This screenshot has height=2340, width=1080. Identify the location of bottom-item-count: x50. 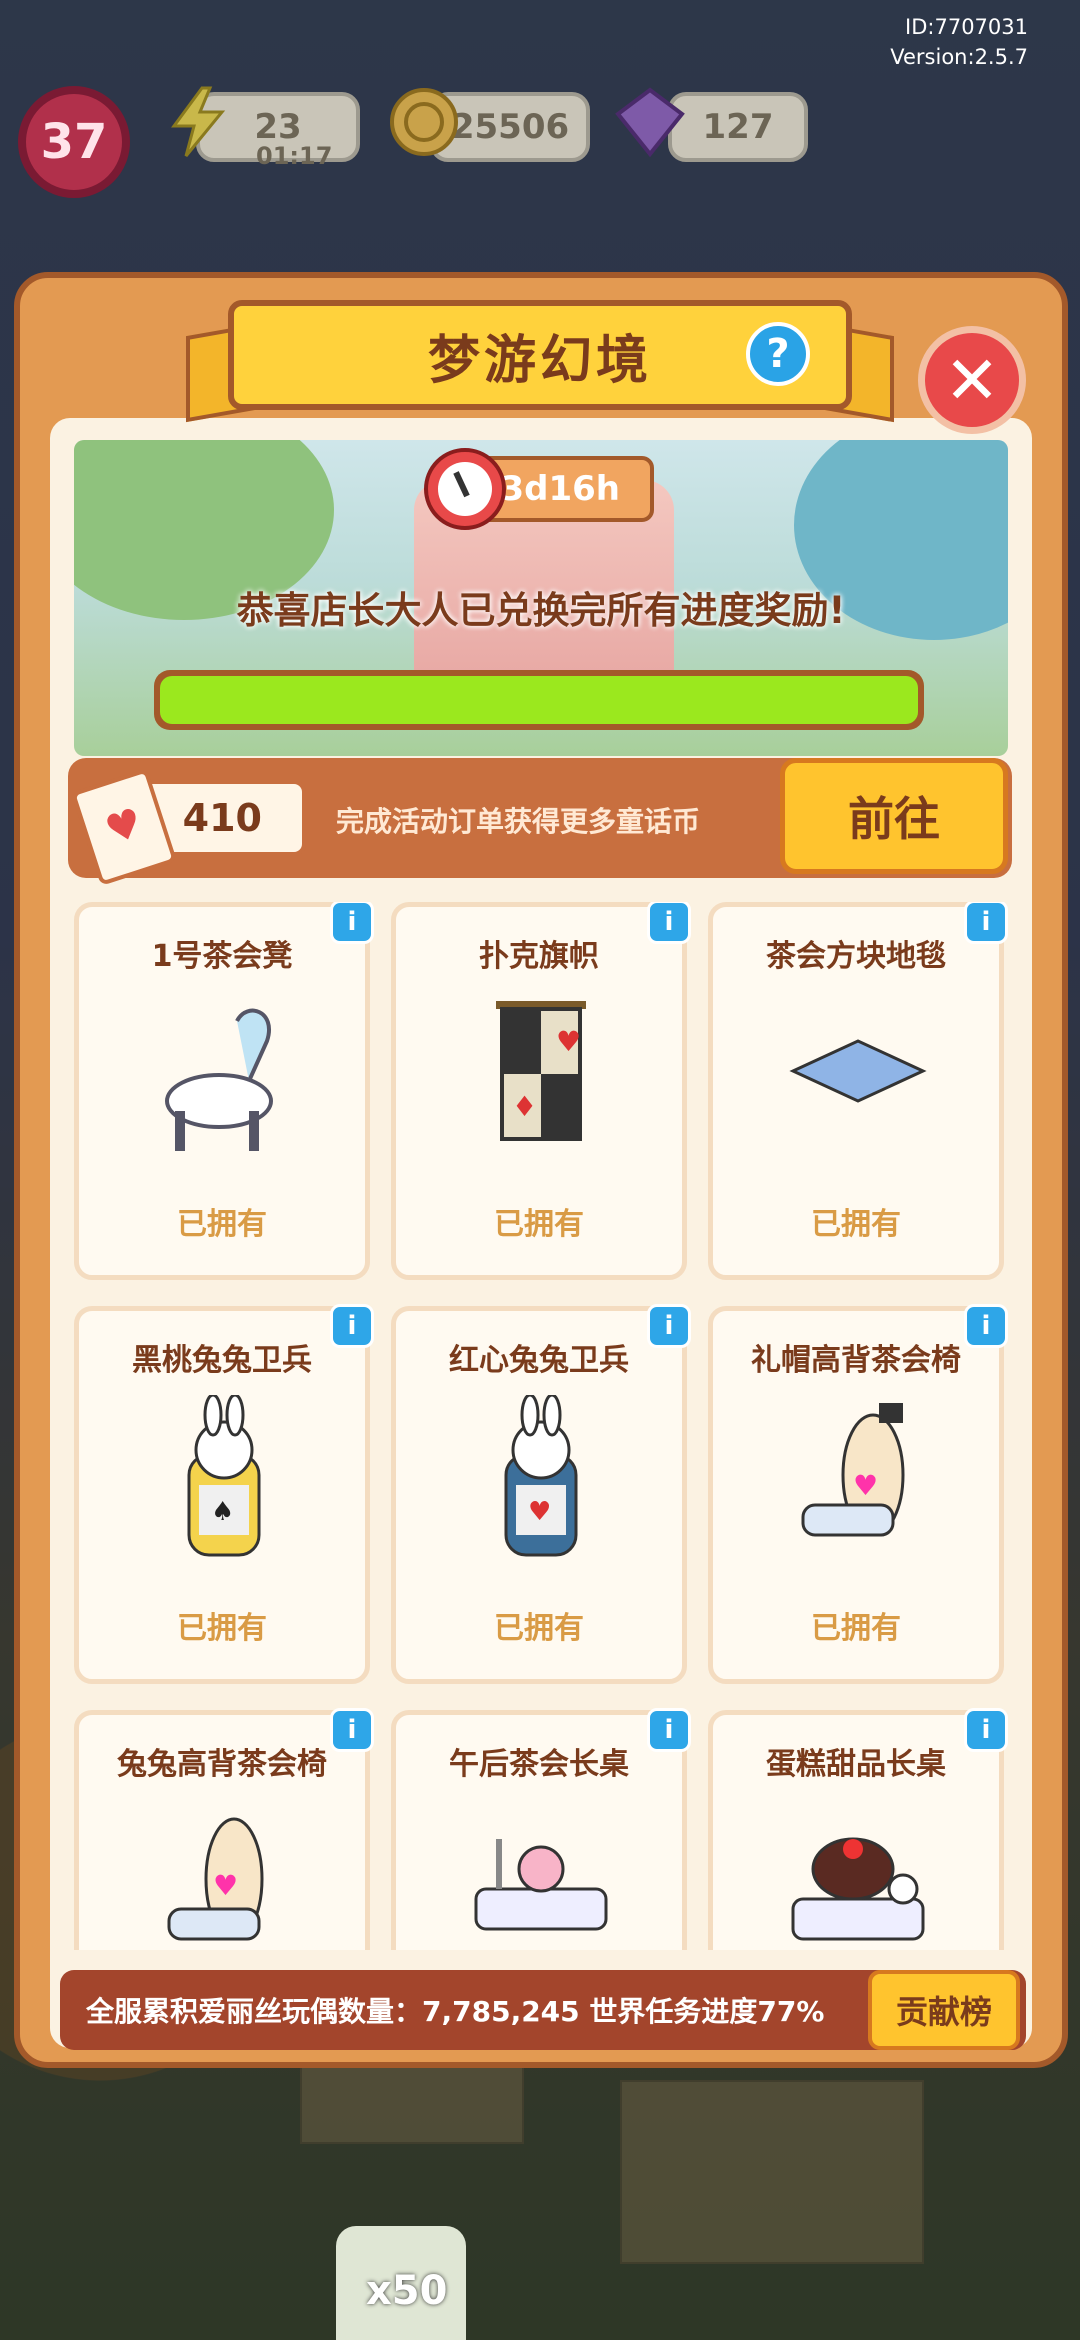
(407, 2291).